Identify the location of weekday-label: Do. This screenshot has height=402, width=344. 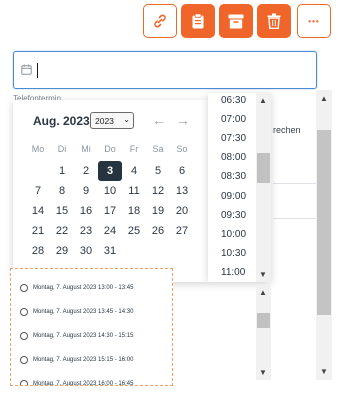
(110, 149).